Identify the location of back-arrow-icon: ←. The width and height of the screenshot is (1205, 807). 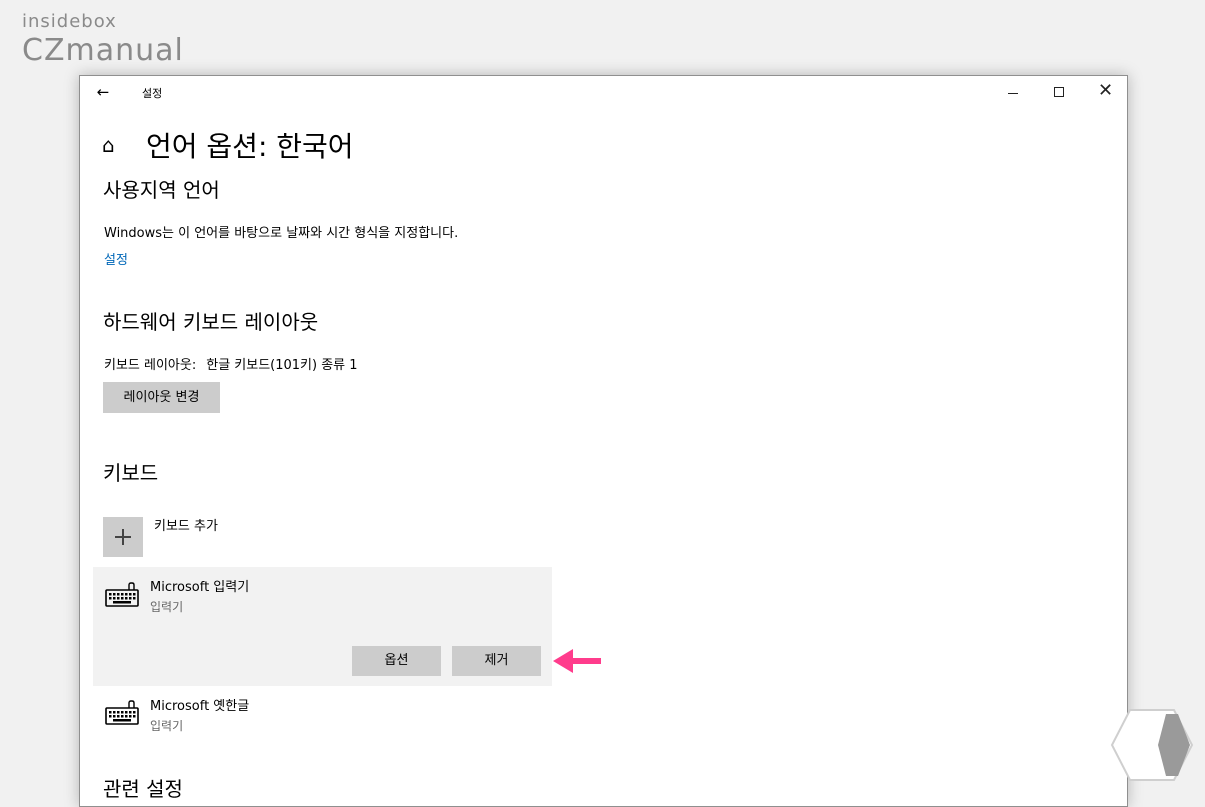
(103, 92).